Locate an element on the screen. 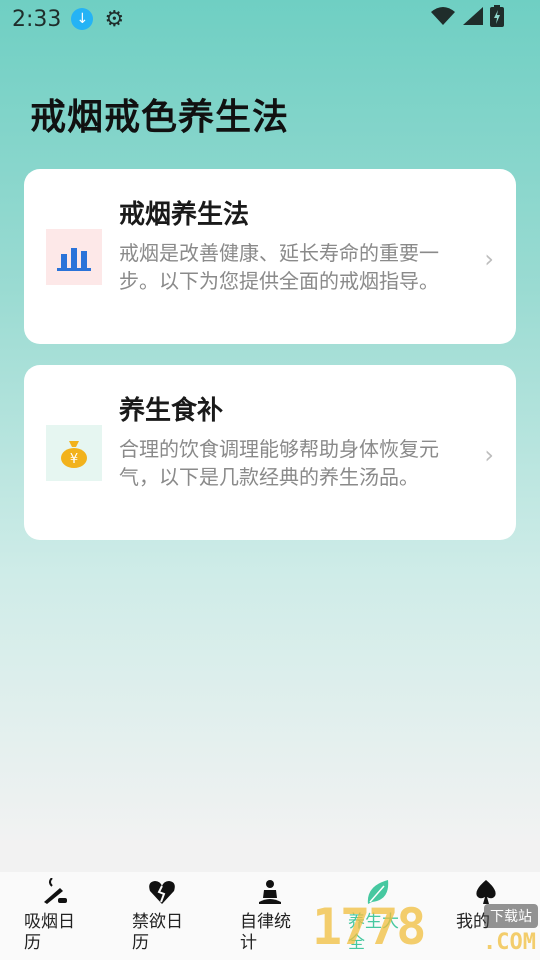 Image resolution: width=540 pixels, height=960 pixels. watermark-tag: 下载站 is located at coordinates (511, 916).